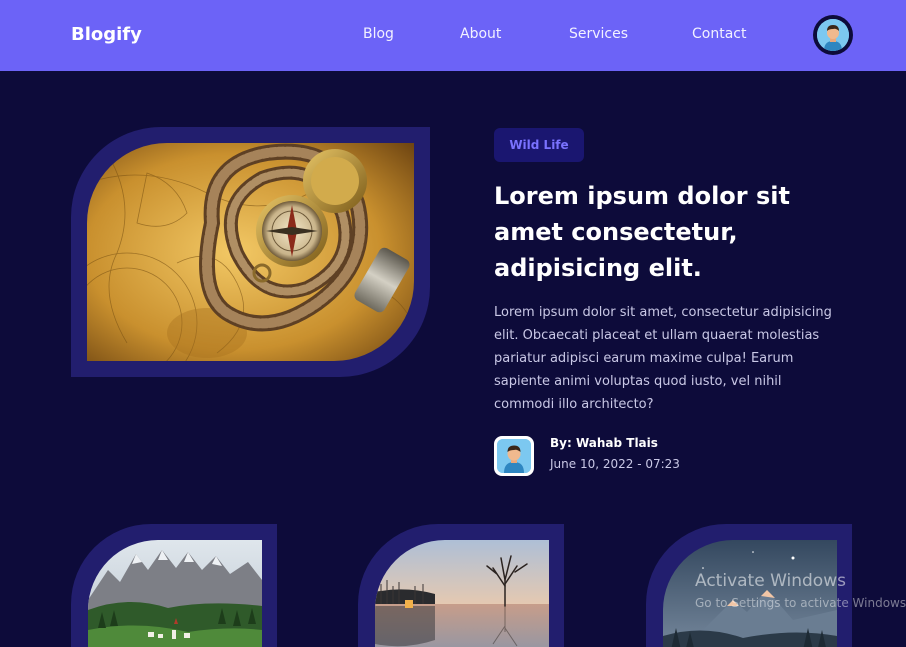 The width and height of the screenshot is (906, 647). I want to click on navbar: Blogify Blog About Services Contact, so click(453, 35).